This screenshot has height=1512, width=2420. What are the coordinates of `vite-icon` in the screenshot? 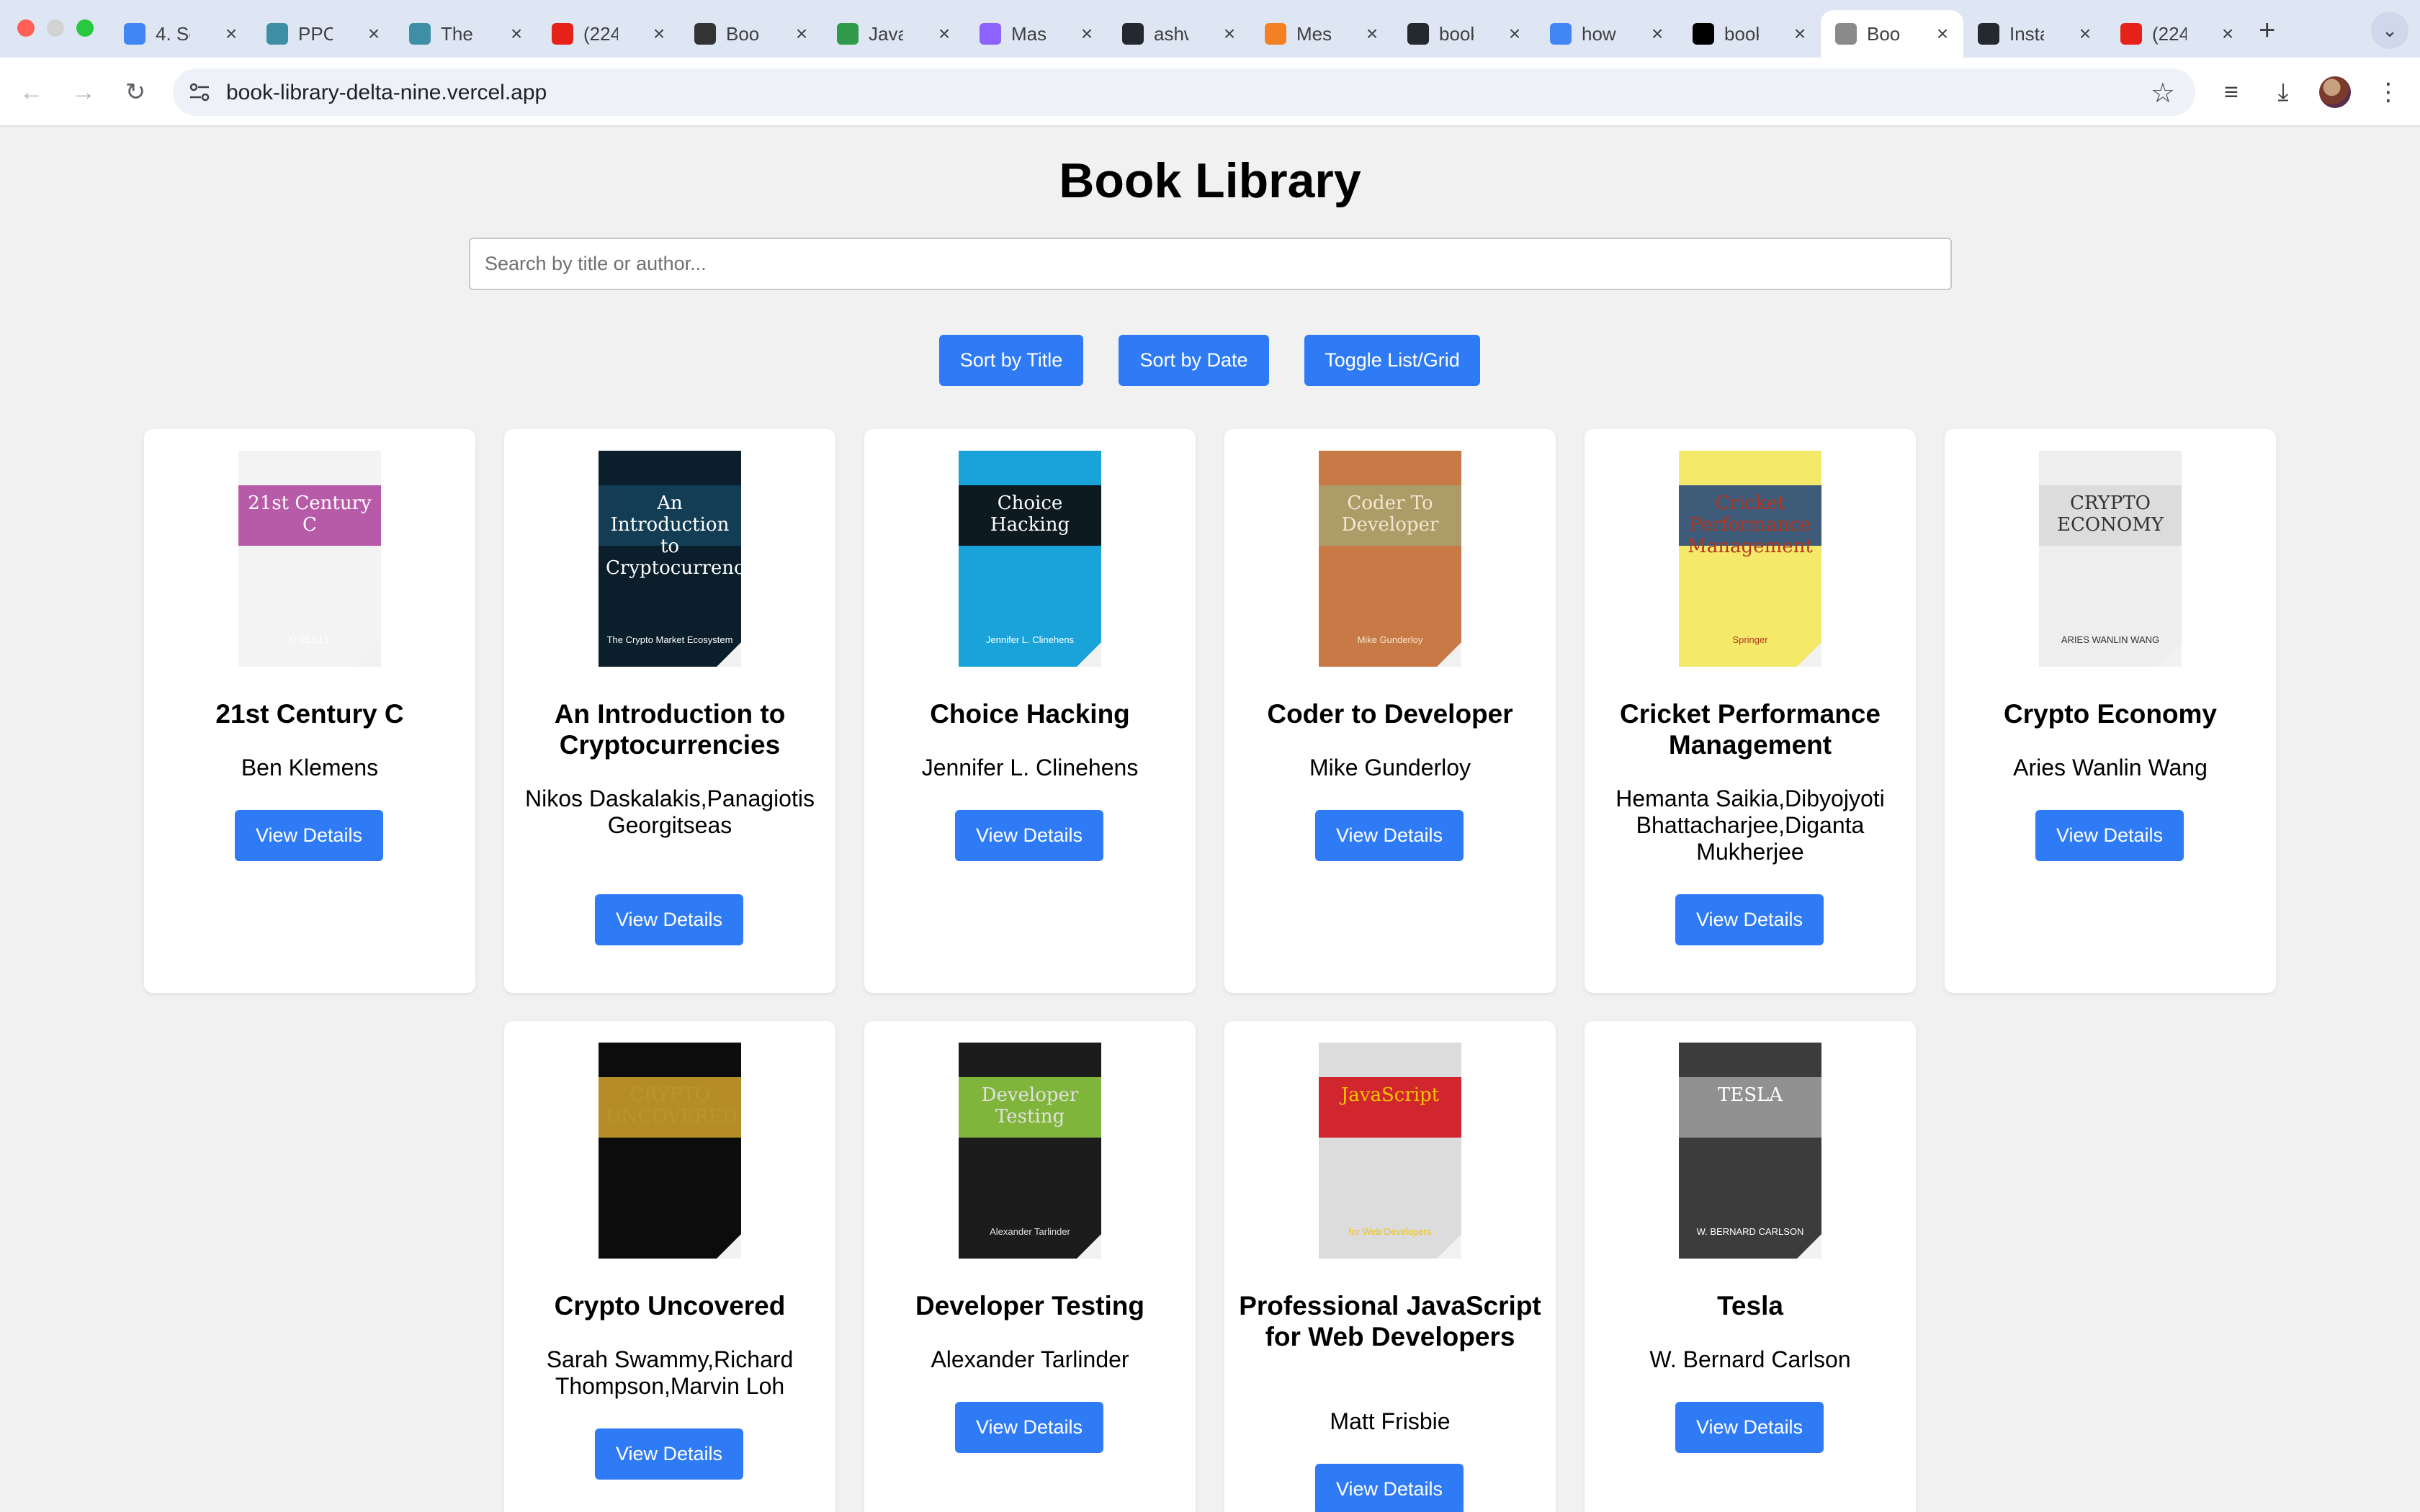 It's located at (990, 34).